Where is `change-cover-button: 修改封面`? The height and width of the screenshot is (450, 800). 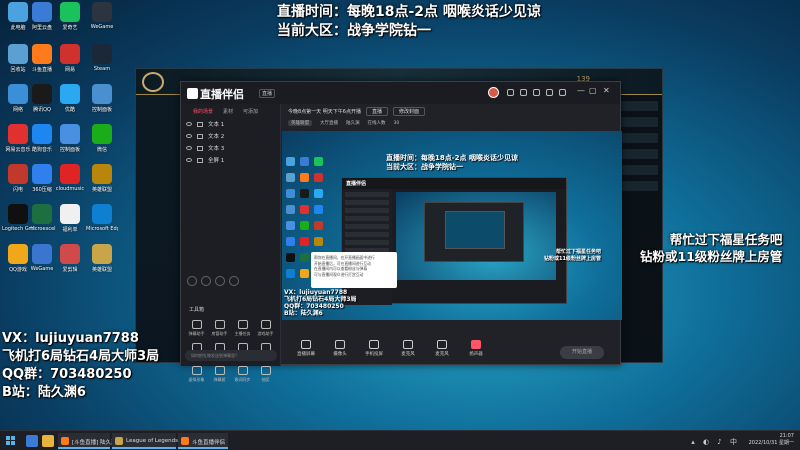 change-cover-button: 修改封面 is located at coordinates (408, 111).